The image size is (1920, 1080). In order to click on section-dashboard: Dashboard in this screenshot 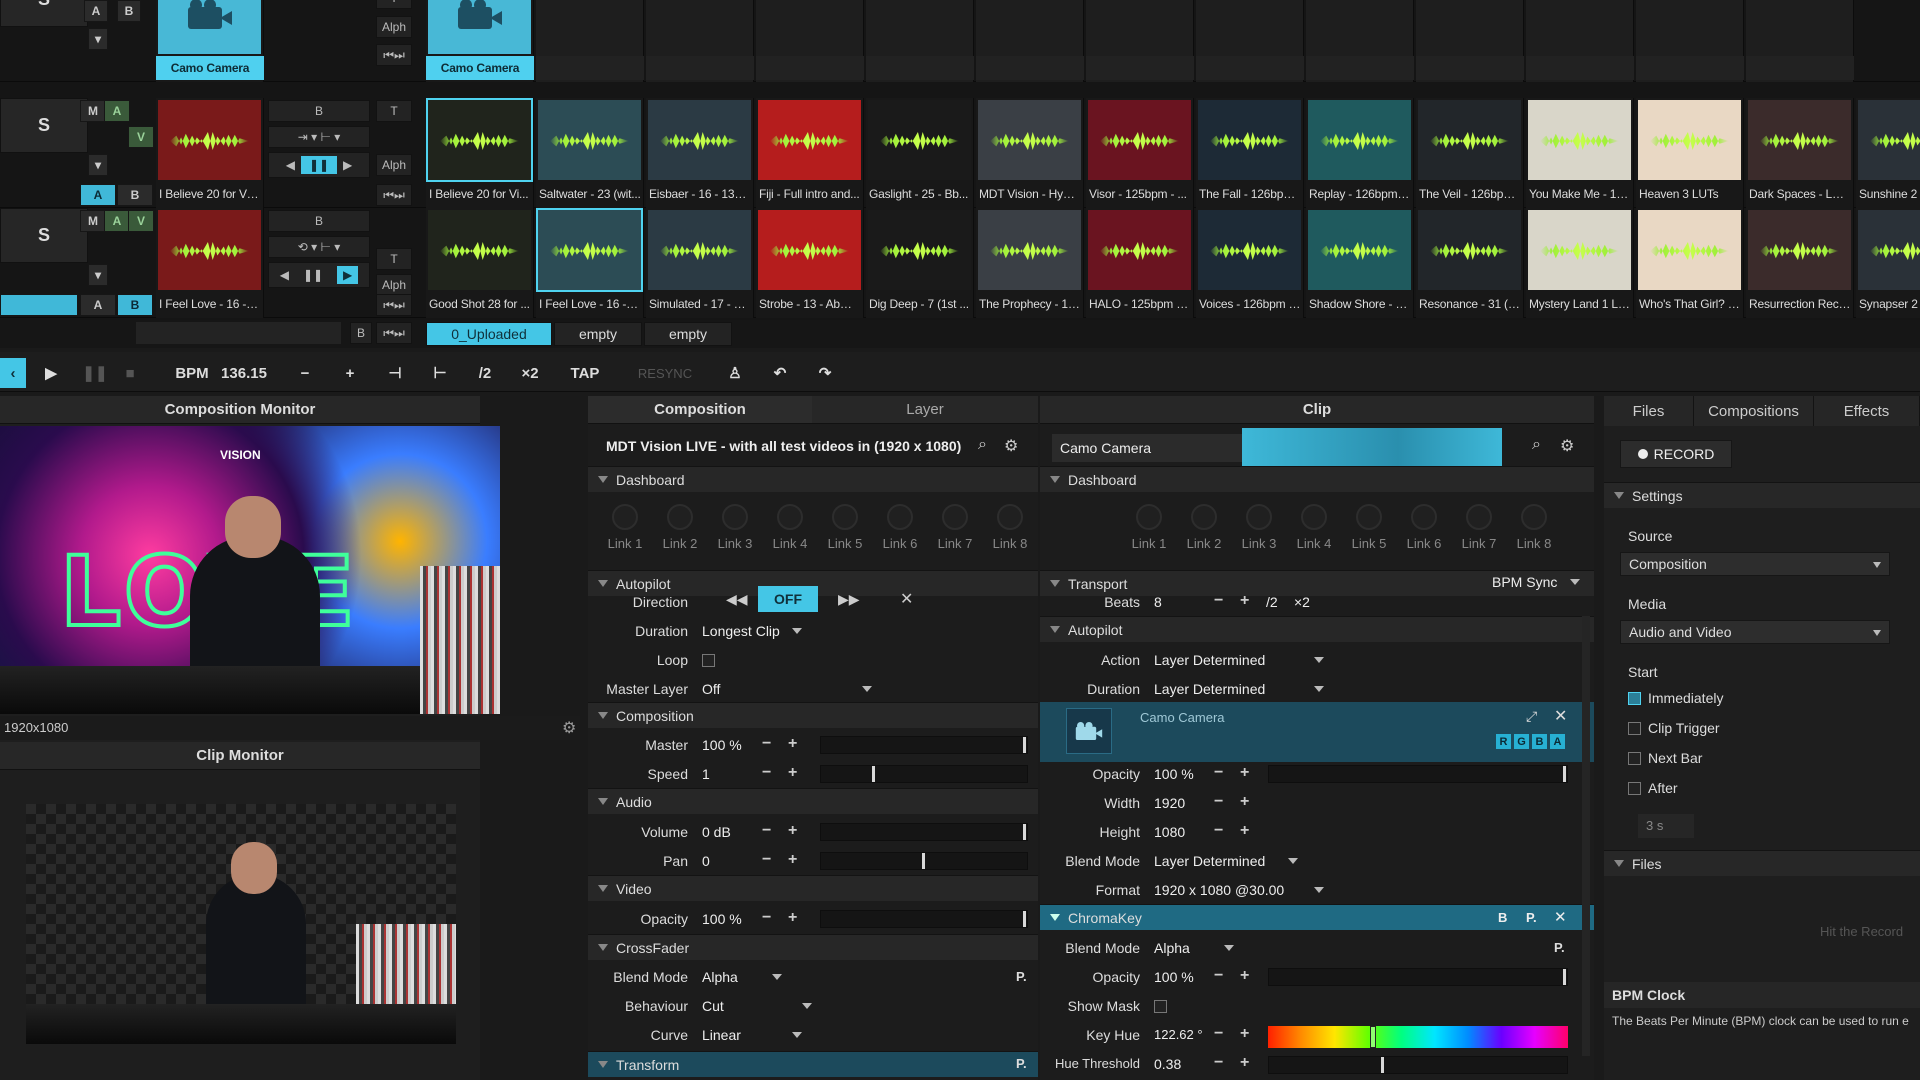, I will do `click(813, 479)`.